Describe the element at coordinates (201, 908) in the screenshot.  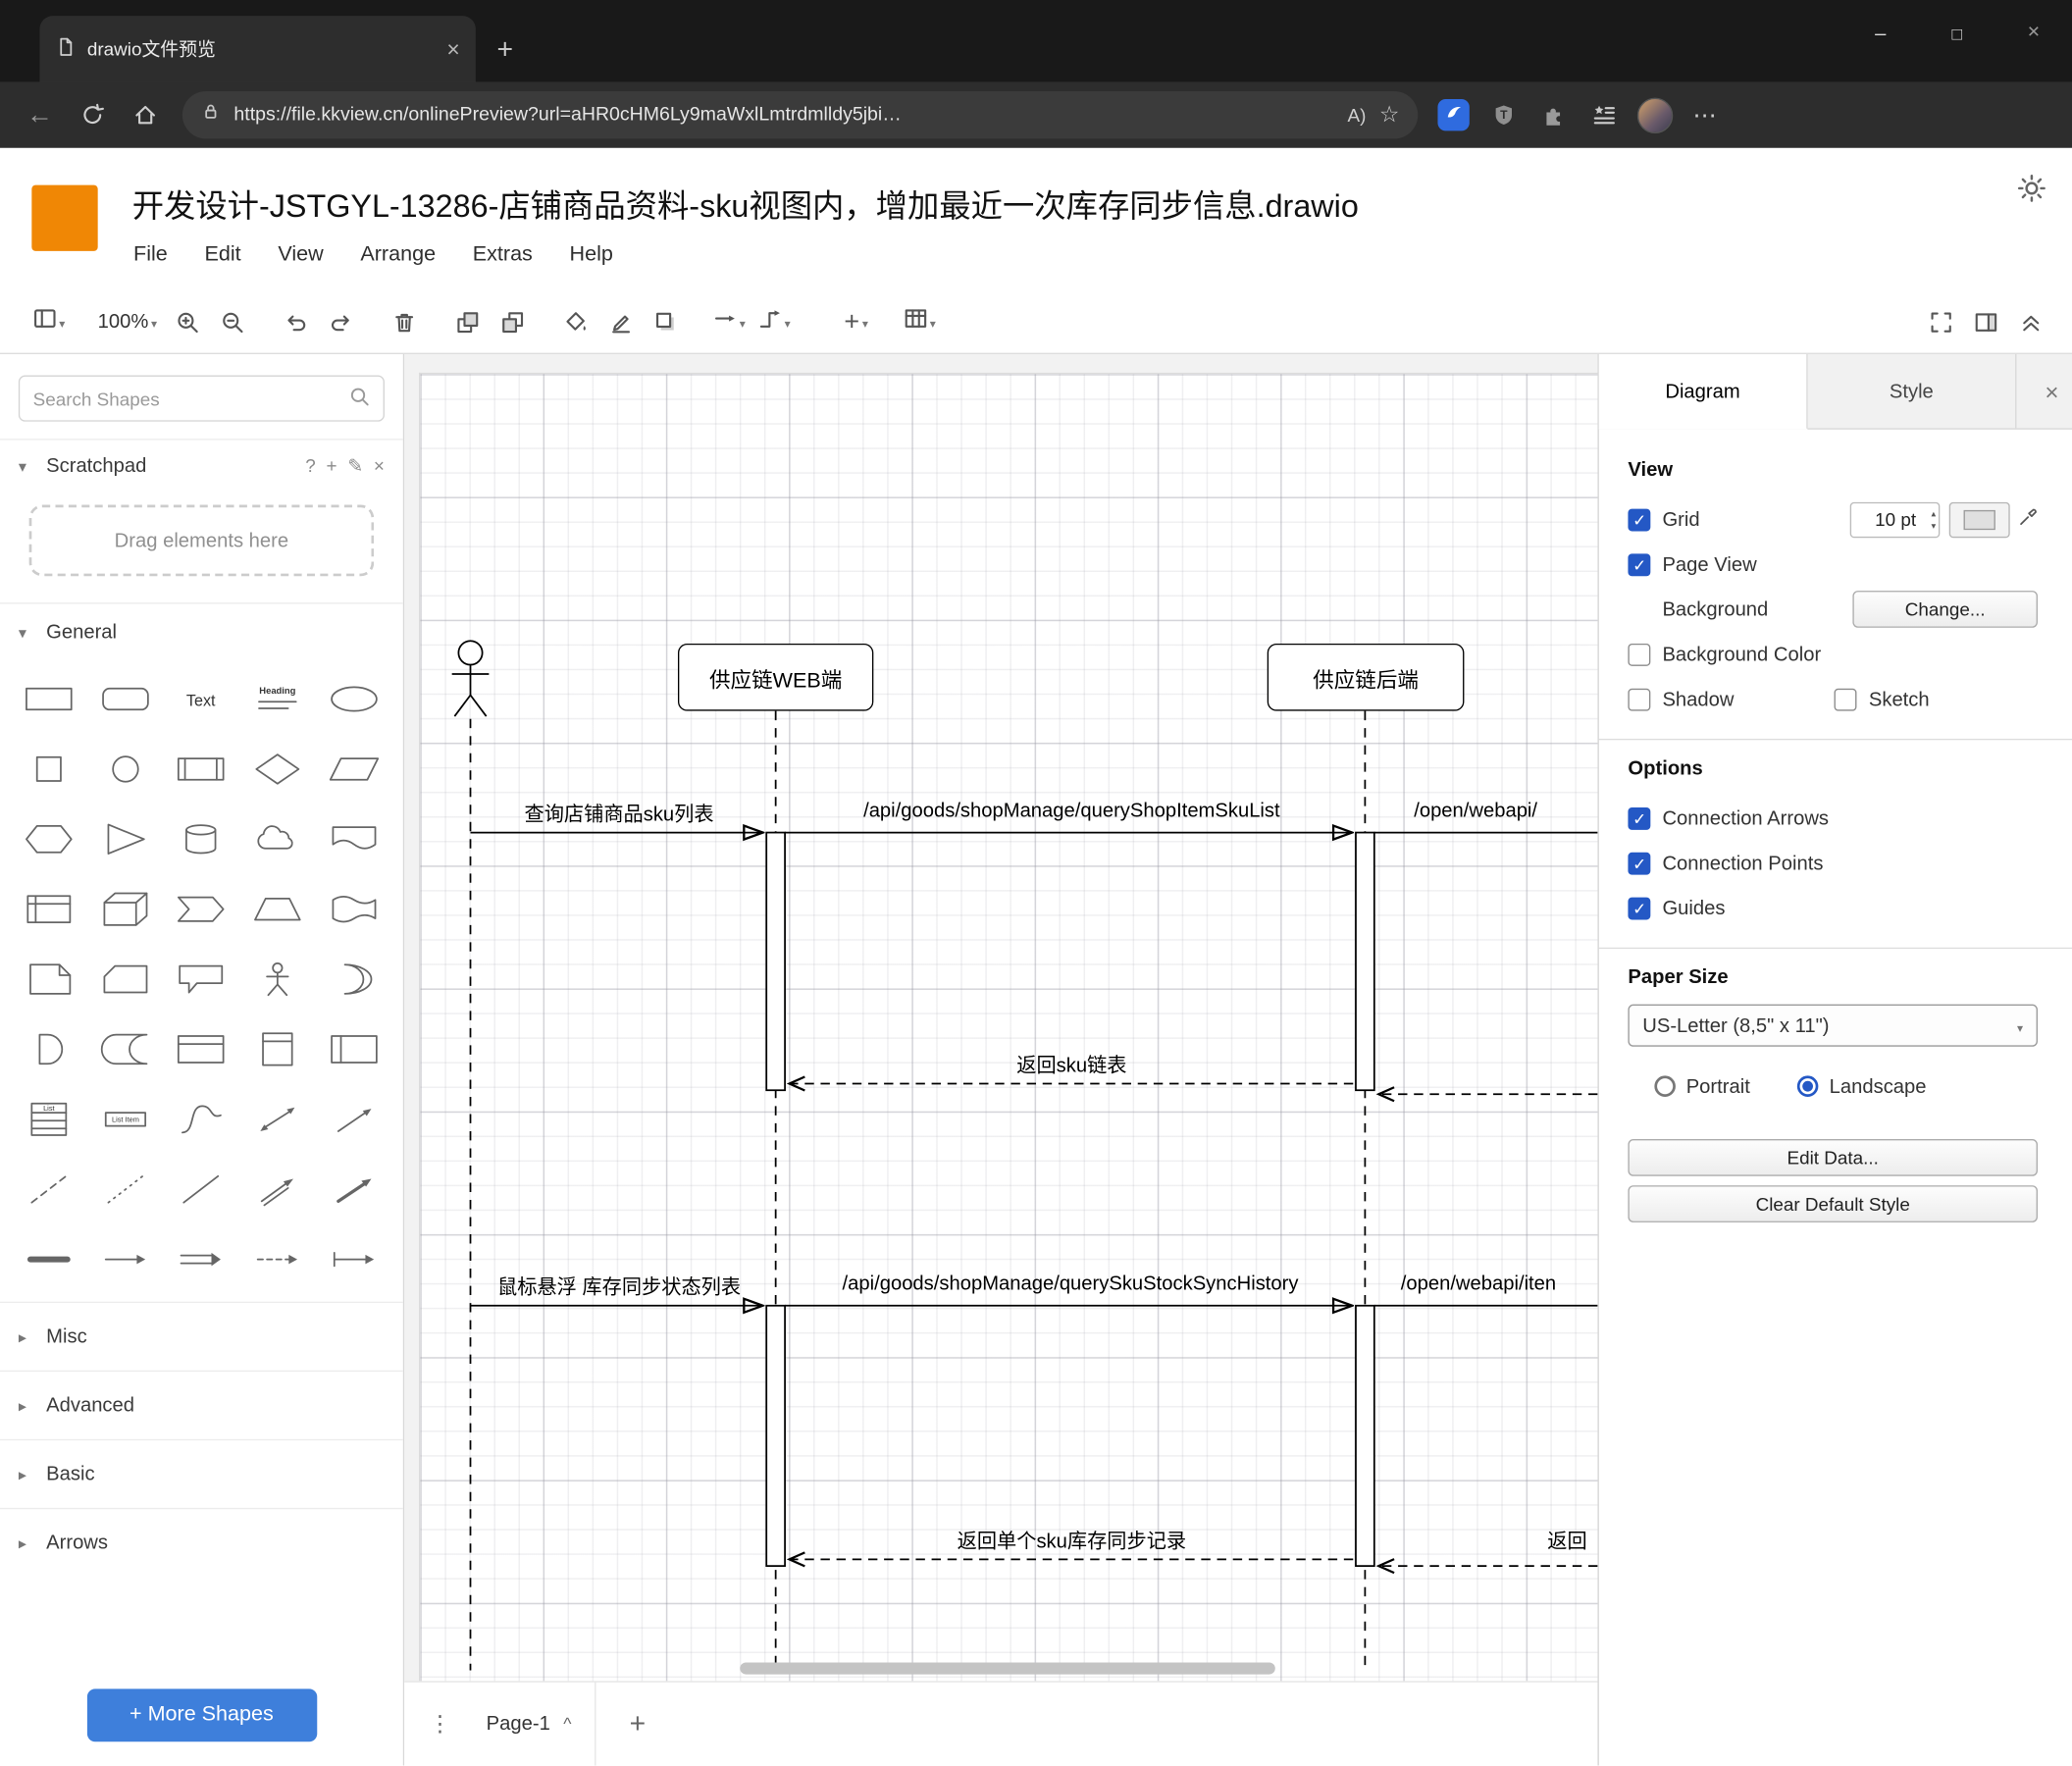
I see `shape-step` at that location.